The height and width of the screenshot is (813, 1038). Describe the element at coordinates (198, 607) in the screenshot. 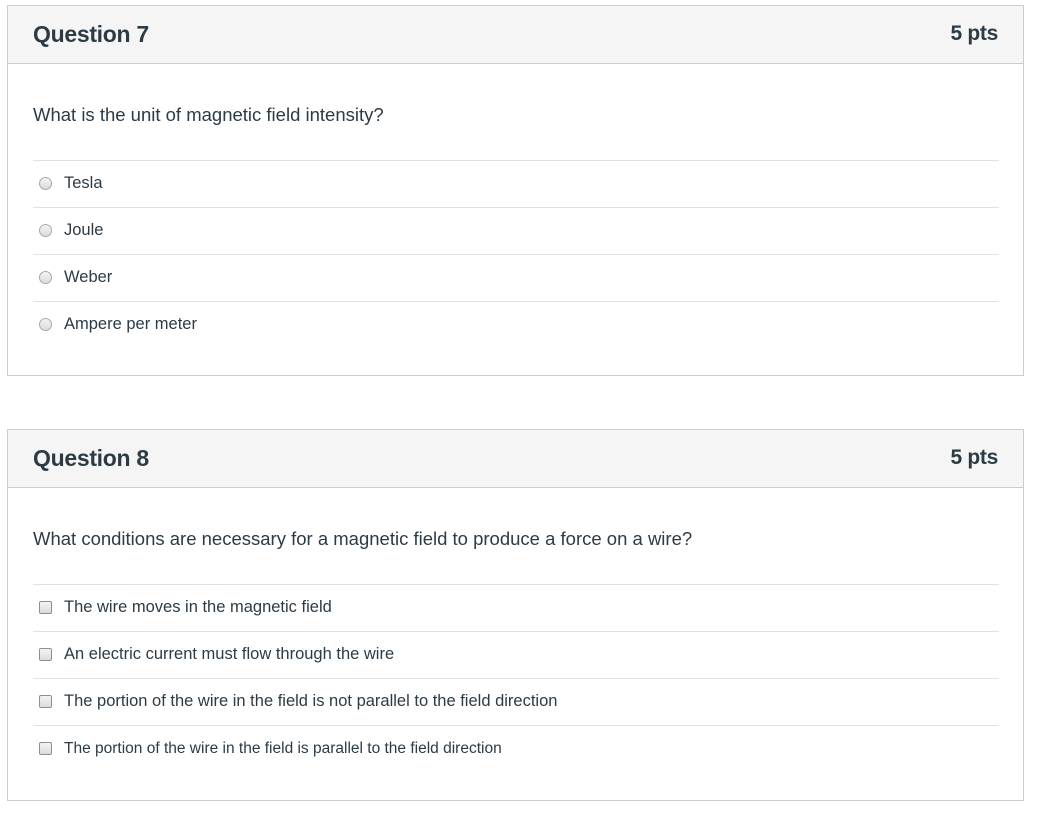

I see `answer-label: The wire moves in the magnetic field` at that location.